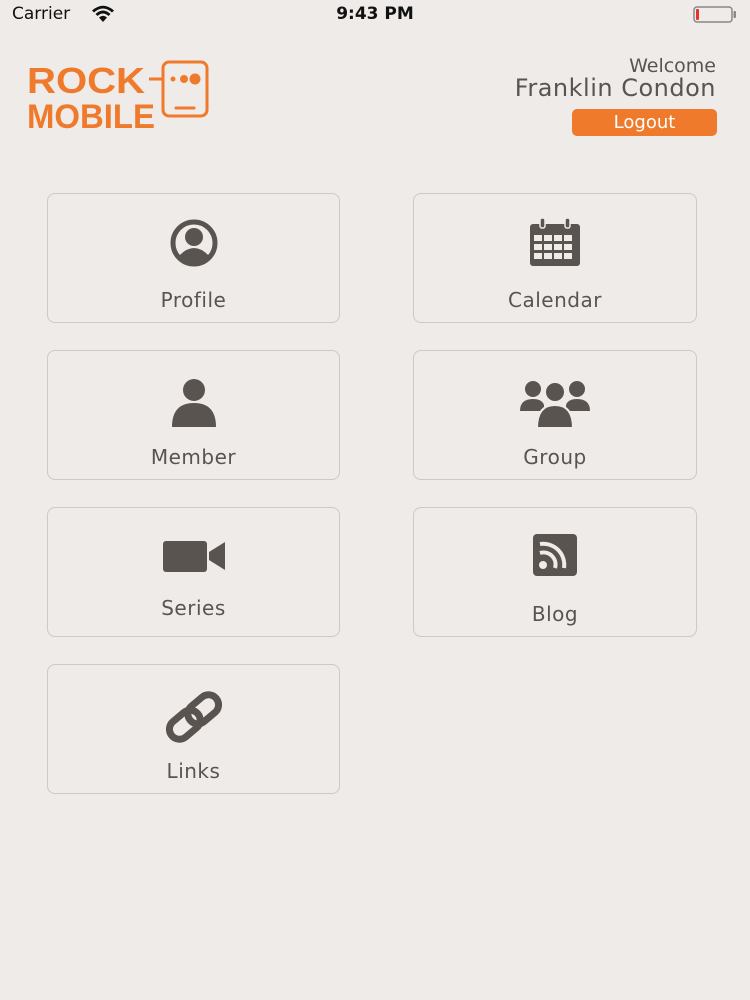 Image resolution: width=750 pixels, height=1000 pixels. I want to click on rss-icon, so click(555, 555).